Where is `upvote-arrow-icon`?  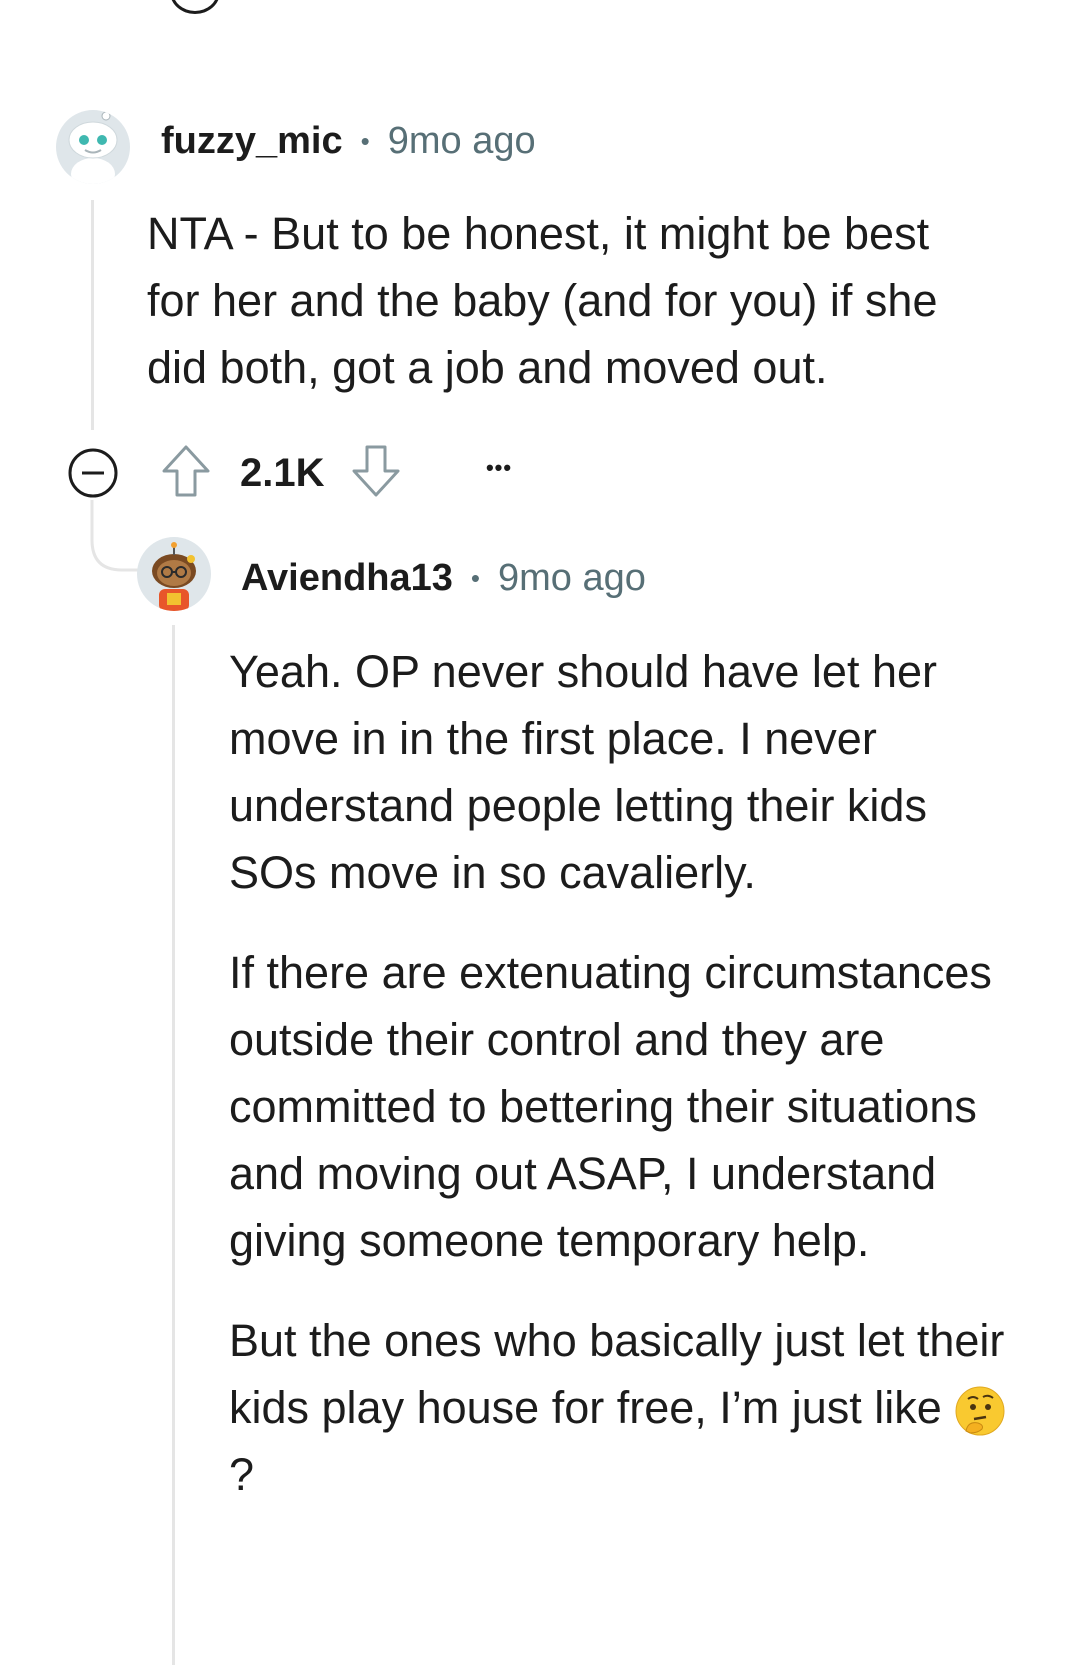
upvote-arrow-icon is located at coordinates (186, 471).